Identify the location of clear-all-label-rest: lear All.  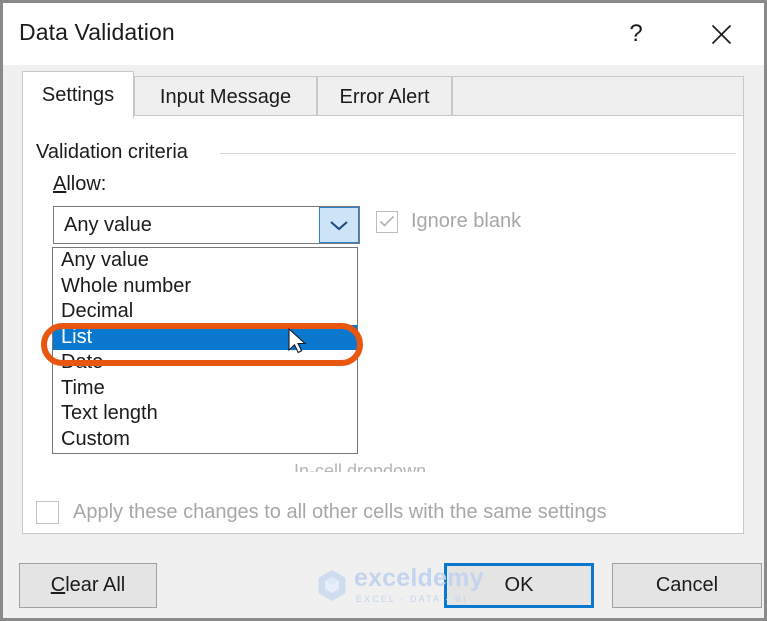
(95, 585).